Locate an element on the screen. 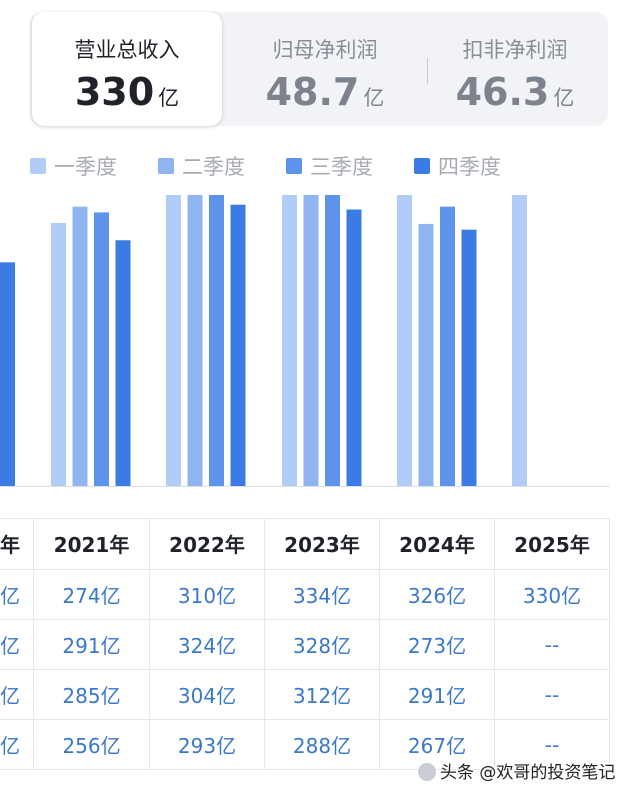 This screenshot has height=798, width=640. table-cell: 293亿 is located at coordinates (207, 745).